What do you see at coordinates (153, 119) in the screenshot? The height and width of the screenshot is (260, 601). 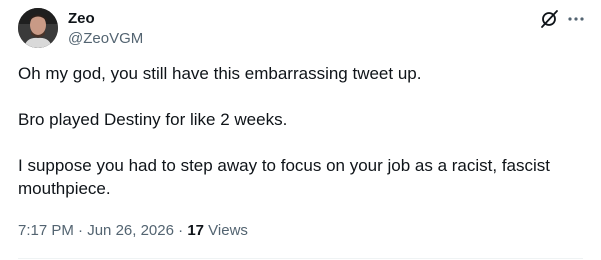 I see `tweet-paragraph: Bro played Destiny for like 2 weeks.` at bounding box center [153, 119].